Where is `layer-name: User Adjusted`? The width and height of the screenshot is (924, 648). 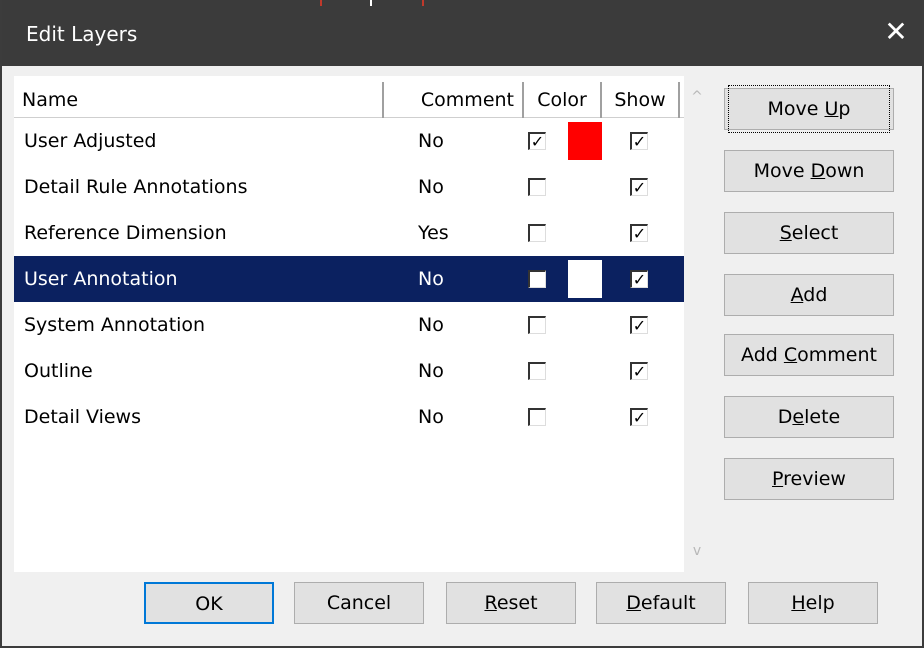
layer-name: User Adjusted is located at coordinates (90, 141).